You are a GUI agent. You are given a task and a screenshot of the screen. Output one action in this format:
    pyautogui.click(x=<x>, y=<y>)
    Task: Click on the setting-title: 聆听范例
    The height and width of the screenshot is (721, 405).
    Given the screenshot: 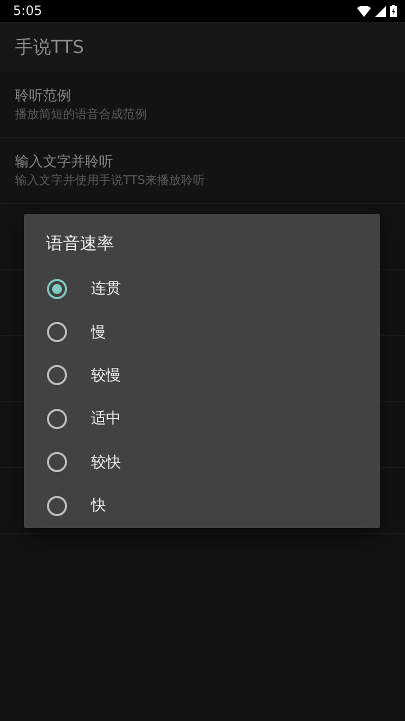 What is the action you would take?
    pyautogui.click(x=210, y=96)
    